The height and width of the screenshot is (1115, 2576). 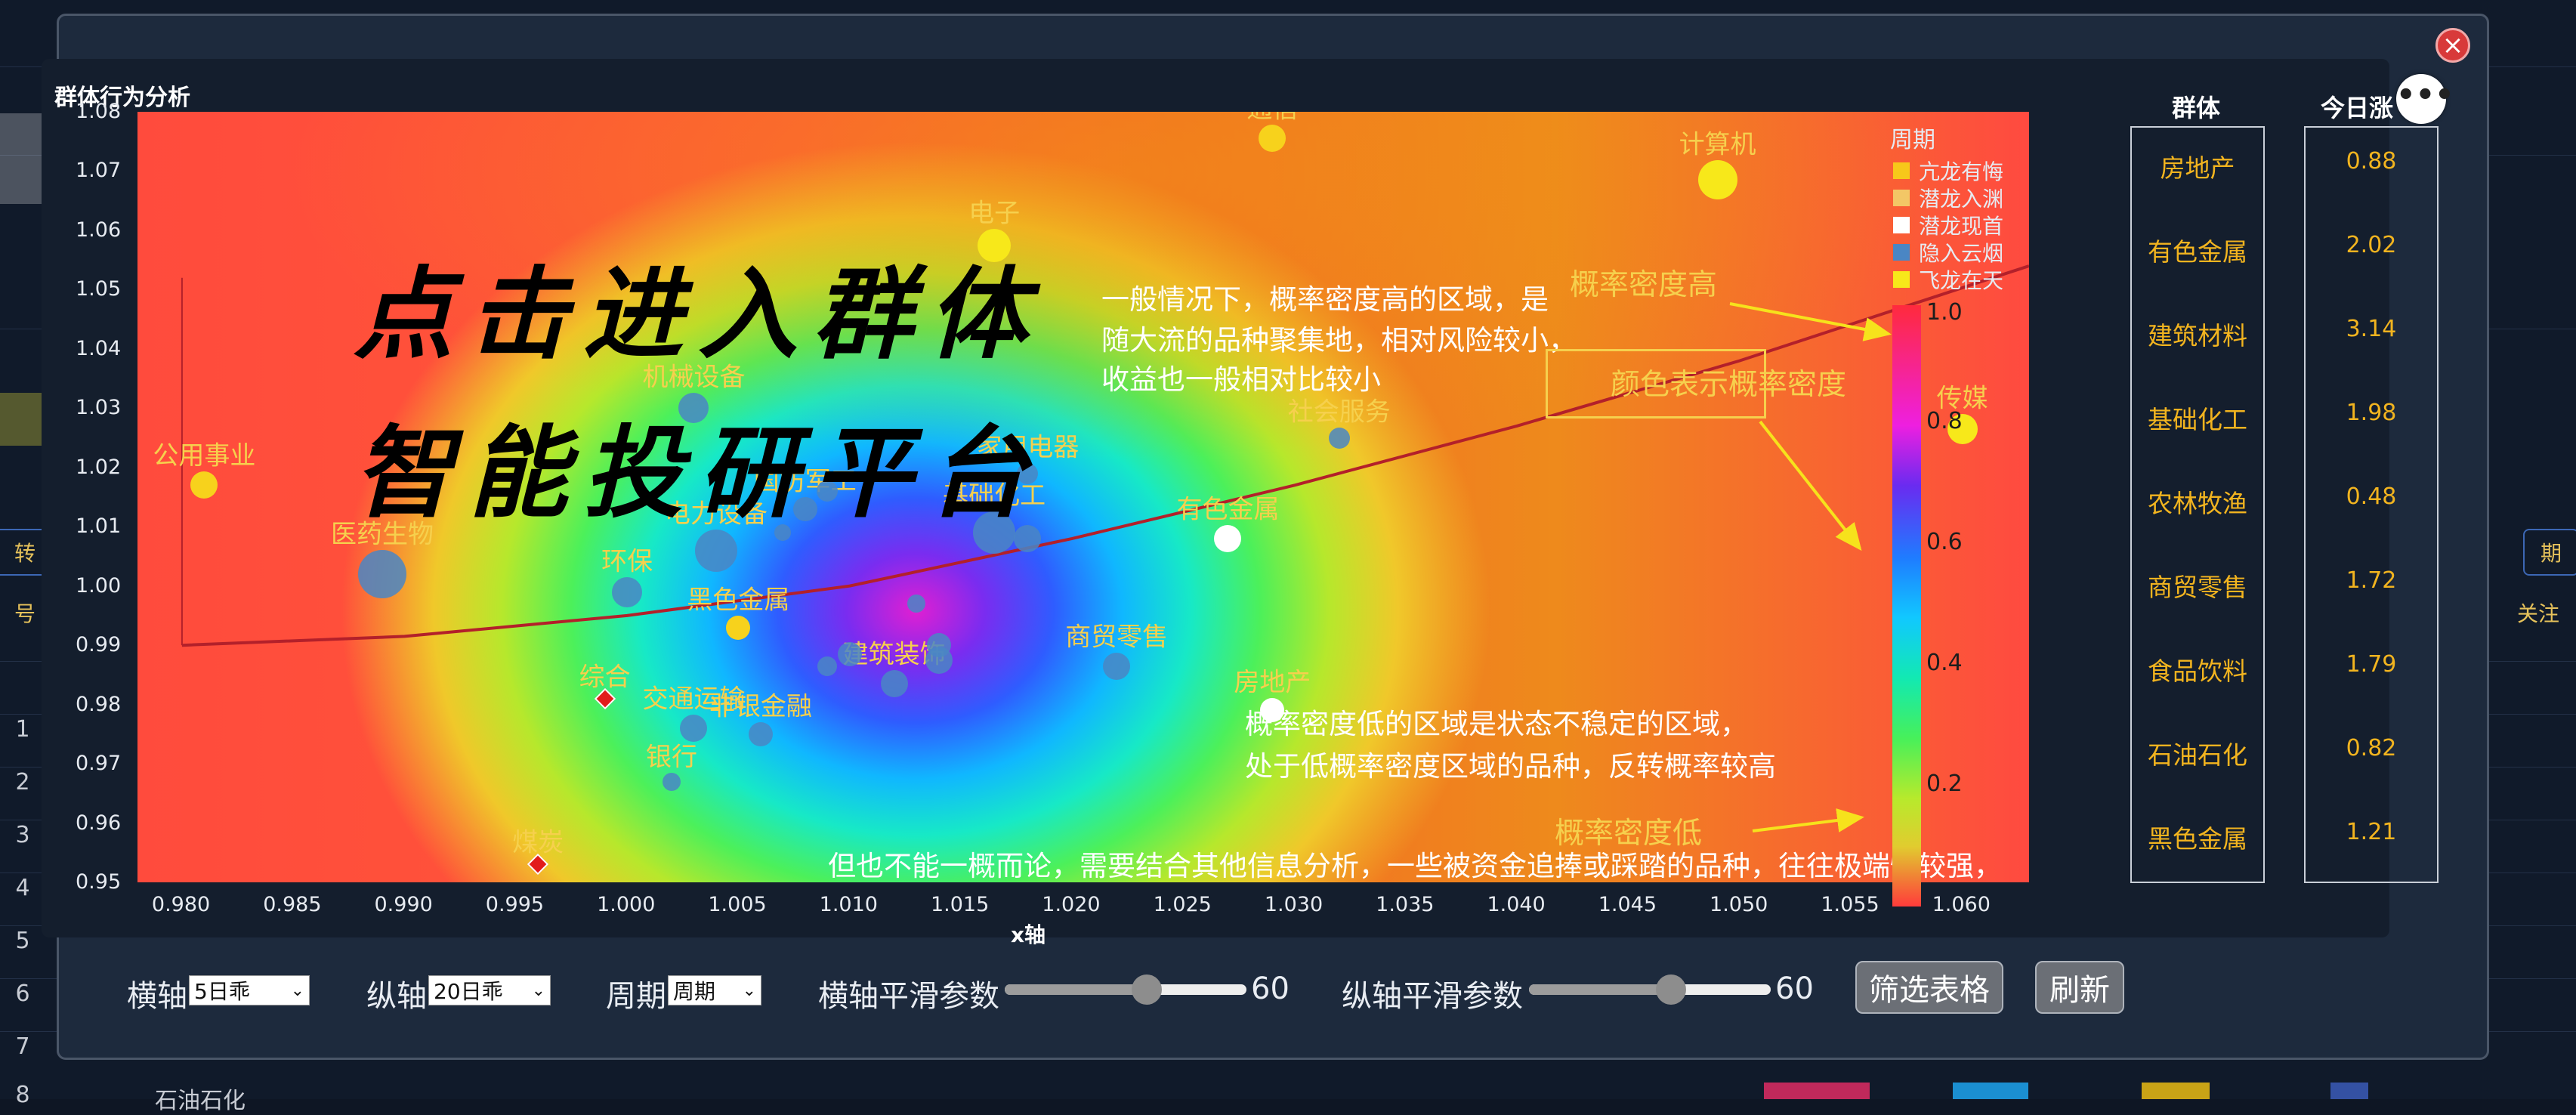 I want to click on promo-line-1: 点击进入群体, so click(x=698, y=306).